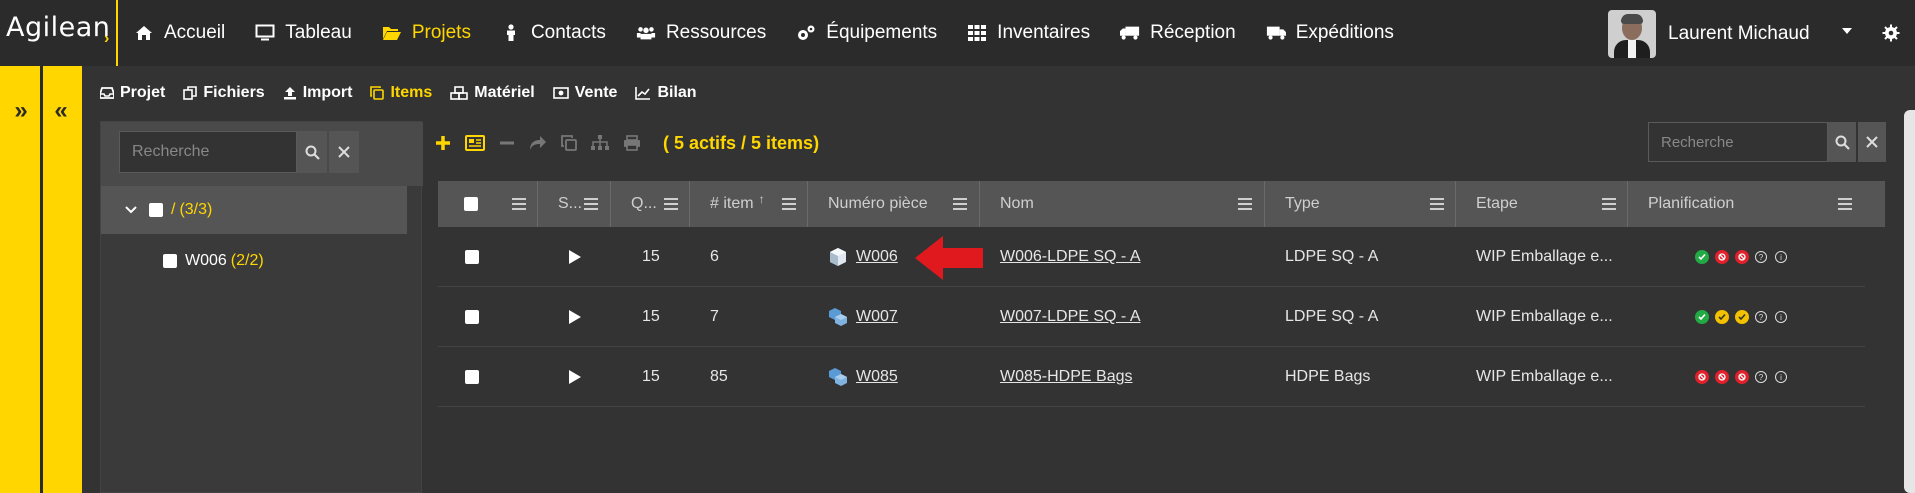 This screenshot has height=493, width=1915. I want to click on nav-item-equipements: Équipements, so click(866, 33).